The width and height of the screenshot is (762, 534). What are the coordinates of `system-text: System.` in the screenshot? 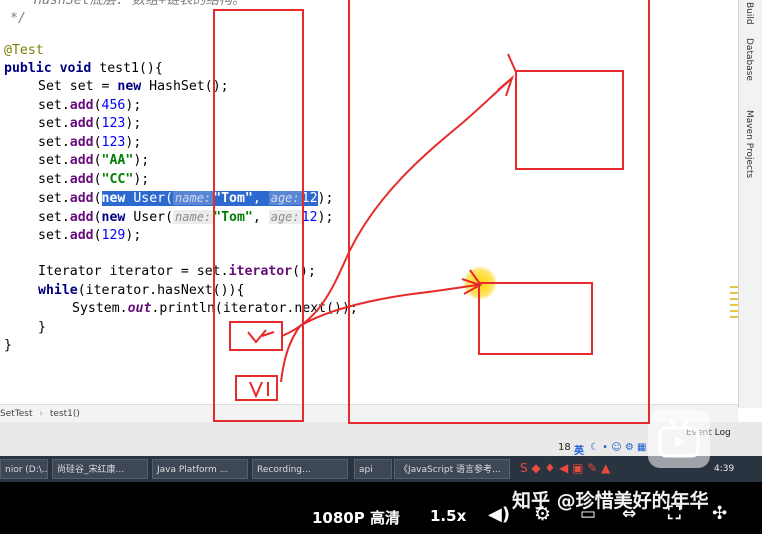 It's located at (100, 308).